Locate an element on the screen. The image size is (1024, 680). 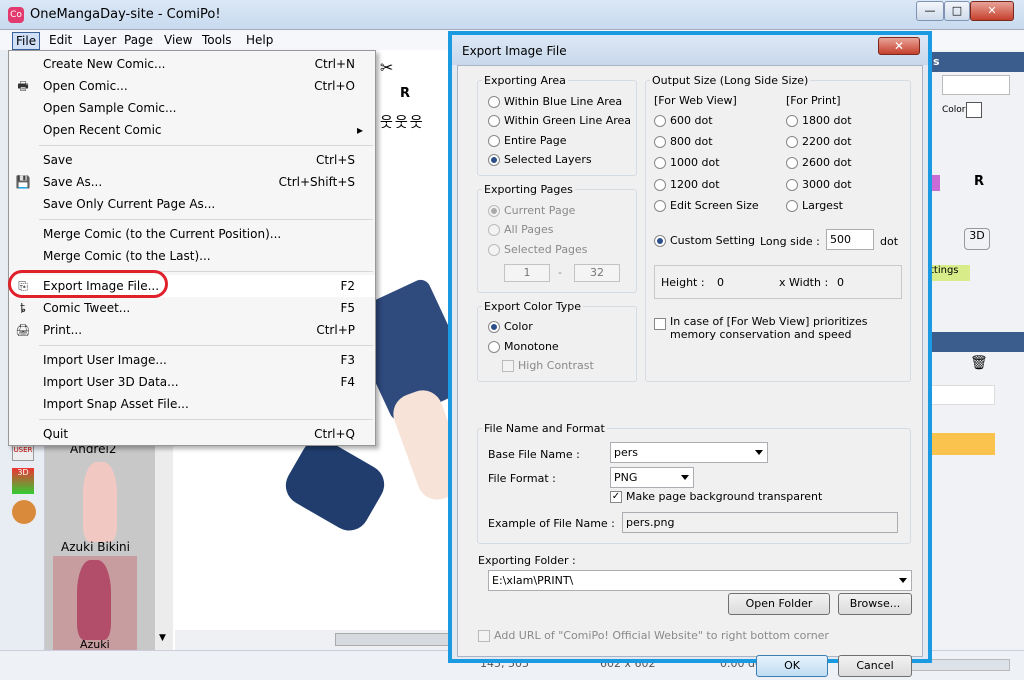
file-format-label: File Format : is located at coordinates (522, 478).